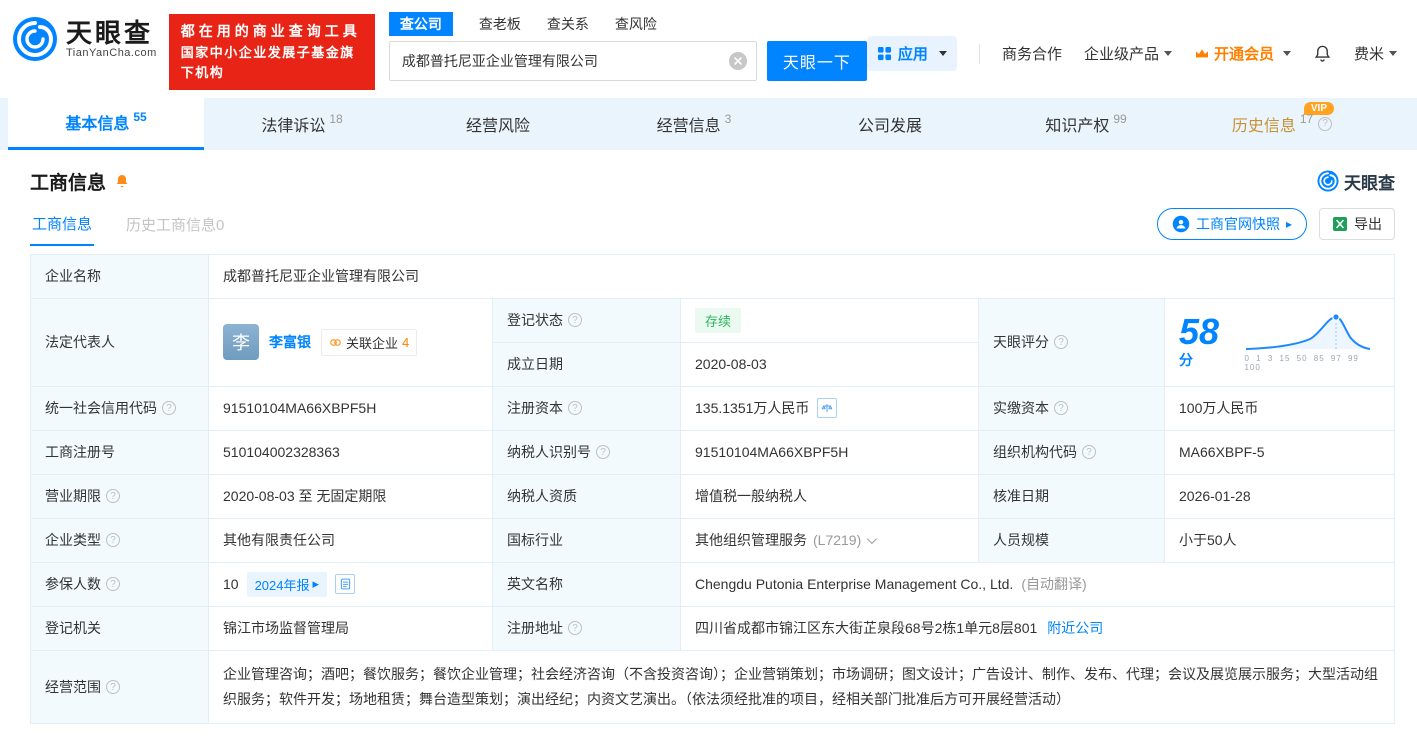 Image resolution: width=1417 pixels, height=744 pixels. I want to click on taxpayer-id-value: 91510104MA66XBPF5H, so click(830, 452).